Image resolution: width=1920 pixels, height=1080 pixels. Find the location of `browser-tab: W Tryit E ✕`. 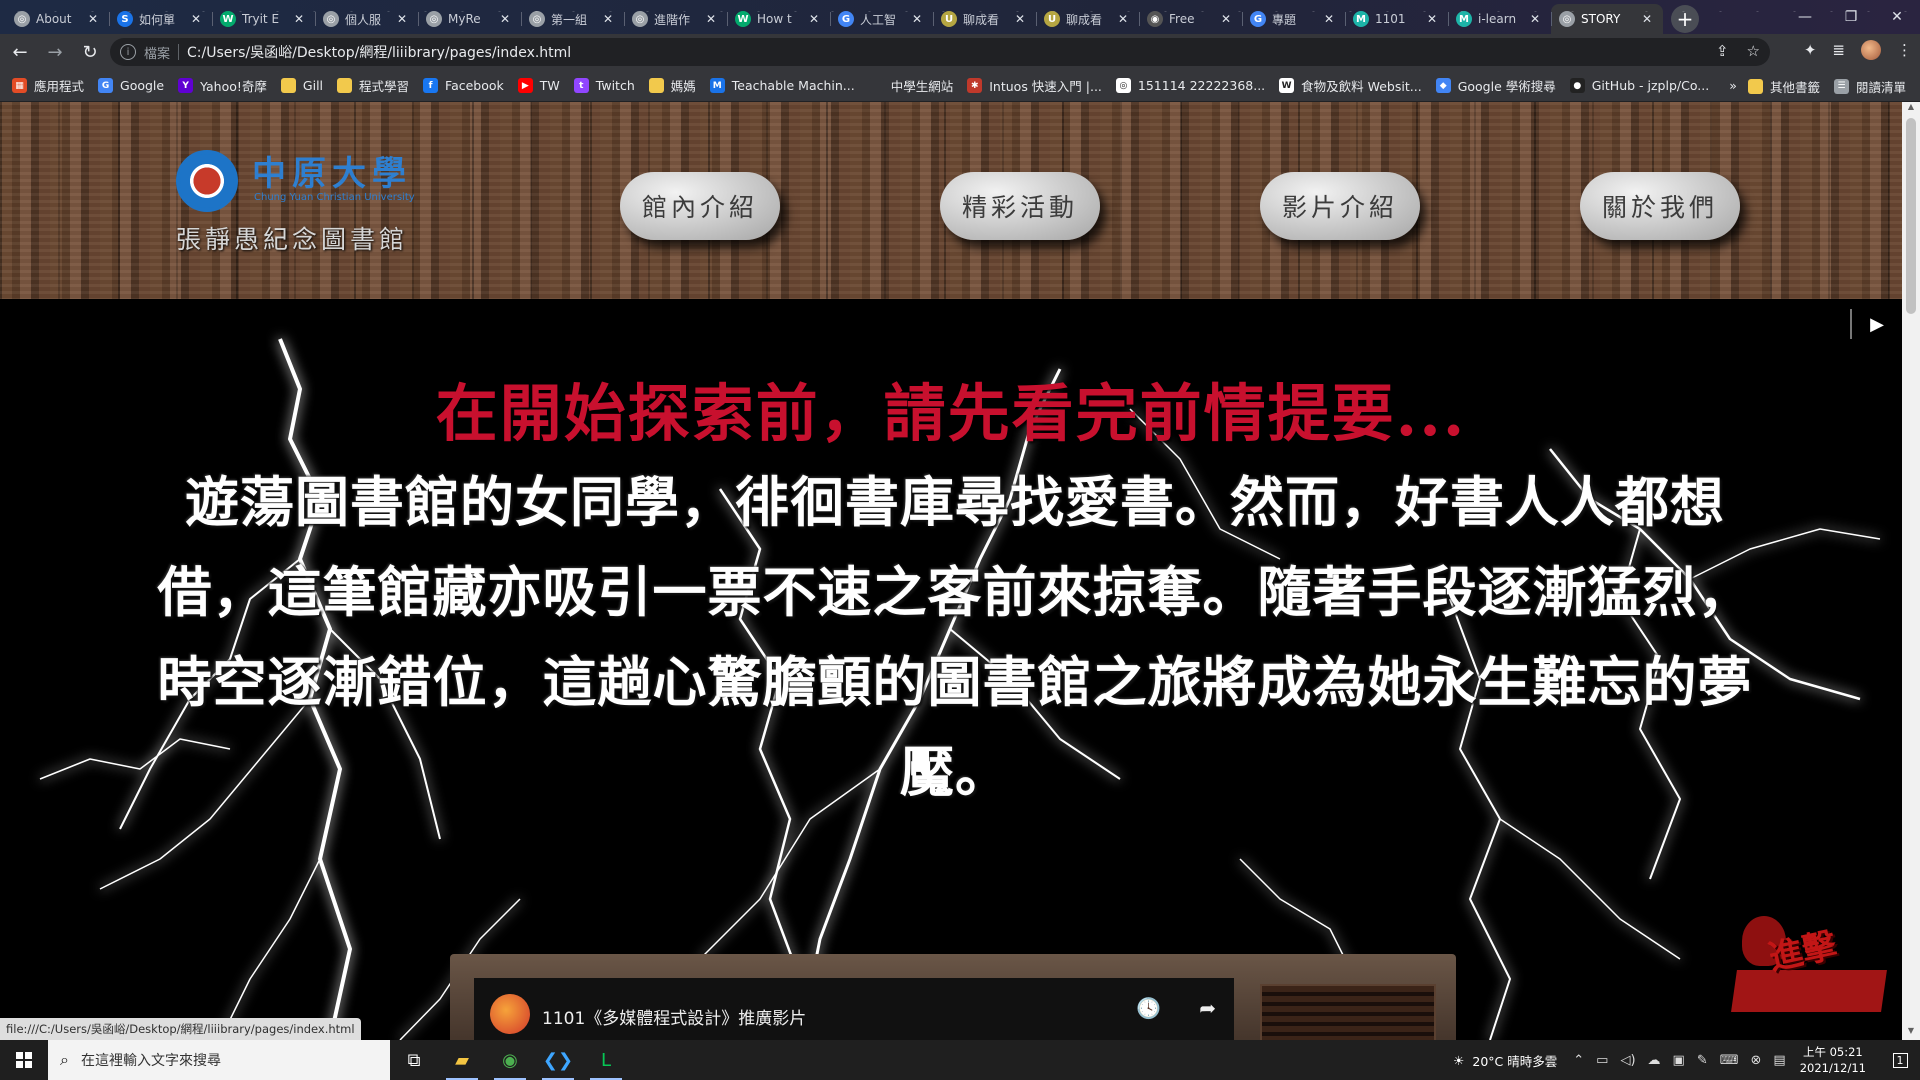

browser-tab: W Tryit E ✕ is located at coordinates (263, 19).